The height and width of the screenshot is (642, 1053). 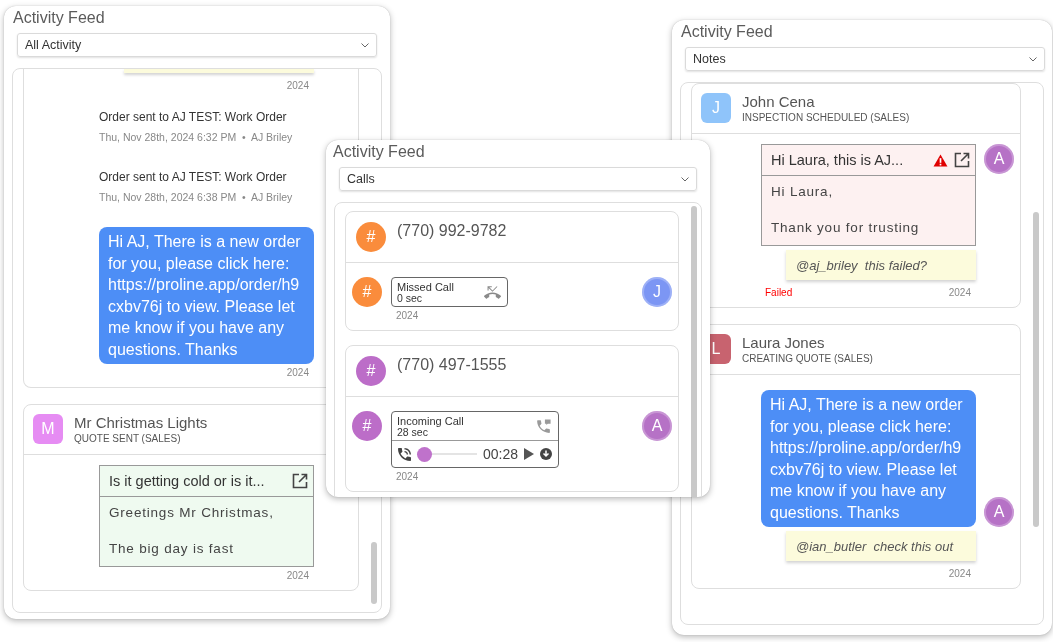 I want to click on call-type: Incoming Call, so click(x=430, y=420).